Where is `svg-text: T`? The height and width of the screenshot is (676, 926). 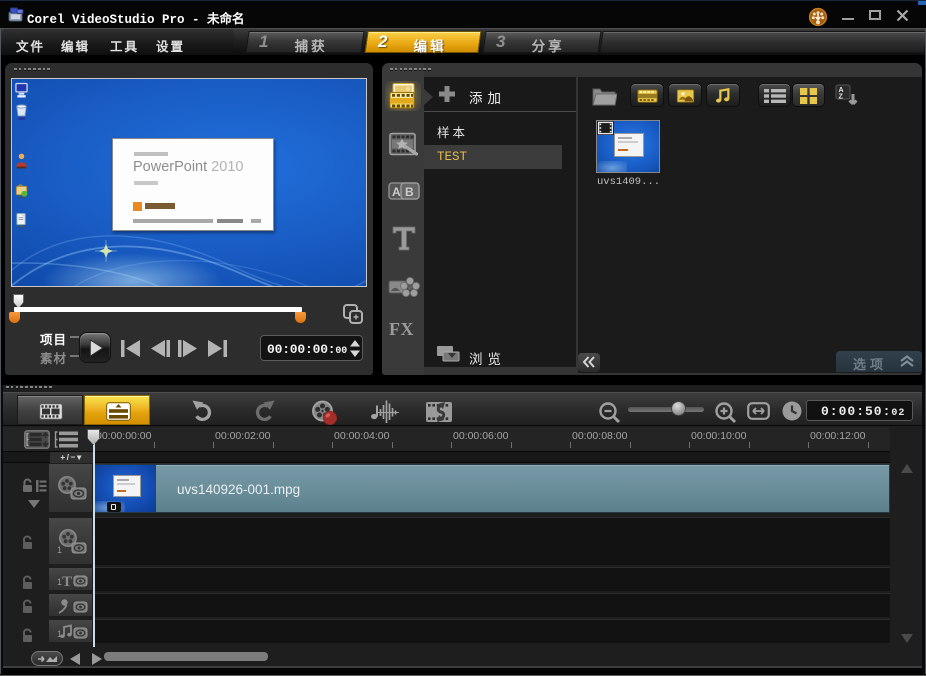
svg-text: T is located at coordinates (67, 581).